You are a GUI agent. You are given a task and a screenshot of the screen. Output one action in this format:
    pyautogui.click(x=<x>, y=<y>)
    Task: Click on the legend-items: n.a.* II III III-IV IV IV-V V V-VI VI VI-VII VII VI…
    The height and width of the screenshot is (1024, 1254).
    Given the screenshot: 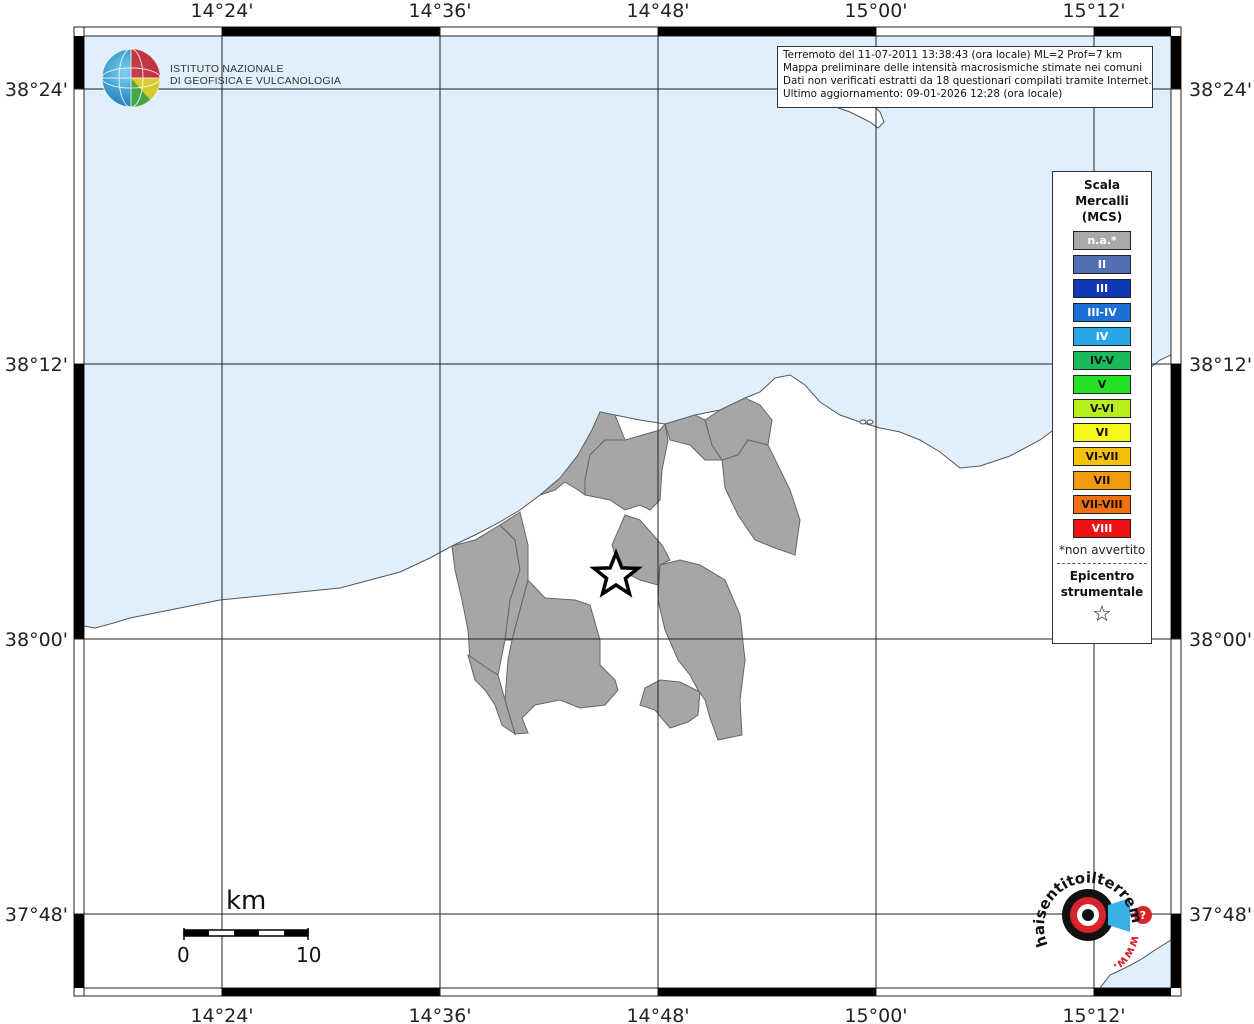 What is the action you would take?
    pyautogui.click(x=1102, y=384)
    